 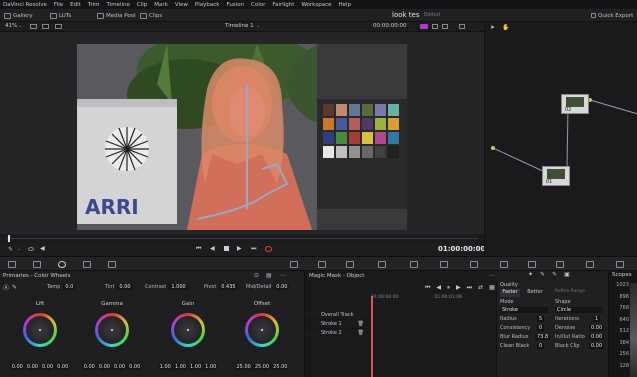 What do you see at coordinates (541, 328) in the screenshot?
I see `consistency-value: 0` at bounding box center [541, 328].